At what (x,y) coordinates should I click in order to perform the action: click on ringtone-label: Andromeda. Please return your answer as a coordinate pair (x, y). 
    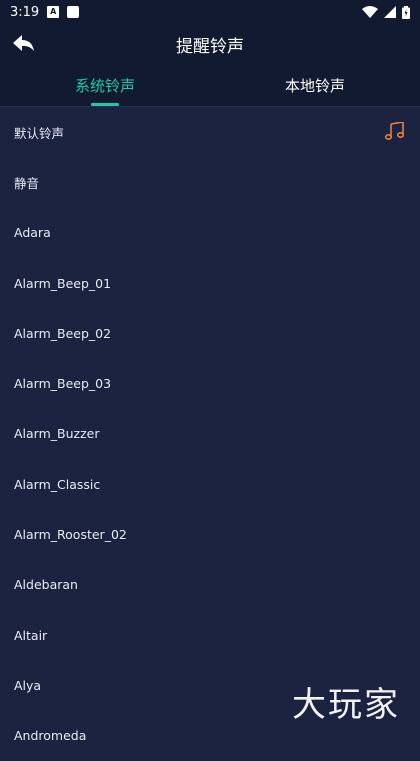
    Looking at the image, I should click on (50, 736).